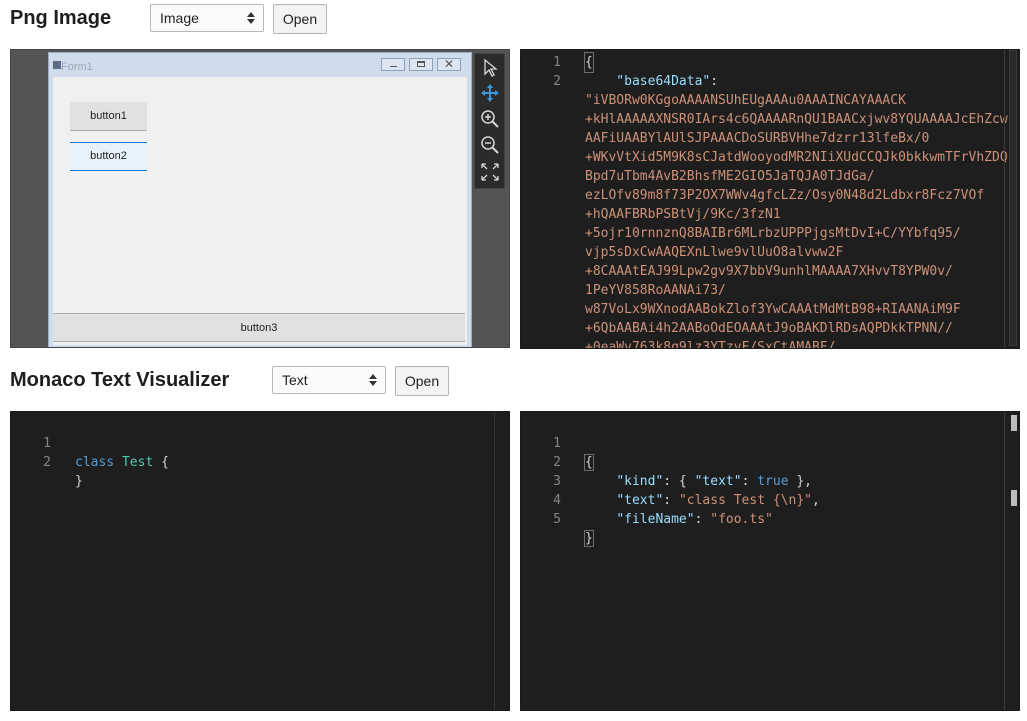 This screenshot has width=1027, height=721. I want to click on code-line: Bpd7uTbm4AvB2BhsfME2GIO5JaTQJA0TJdGa/, so click(770, 176).